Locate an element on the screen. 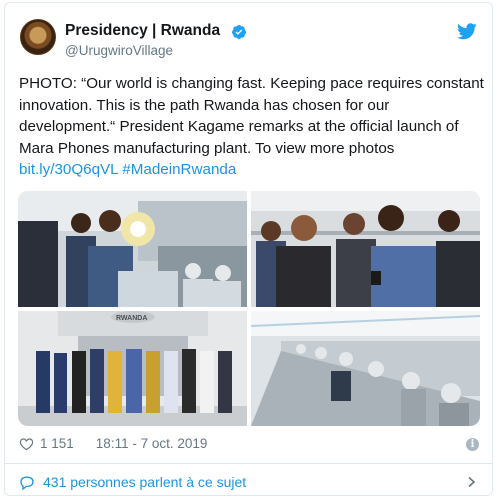 This screenshot has width=499, height=502. photo-phone-demo is located at coordinates (365, 249).